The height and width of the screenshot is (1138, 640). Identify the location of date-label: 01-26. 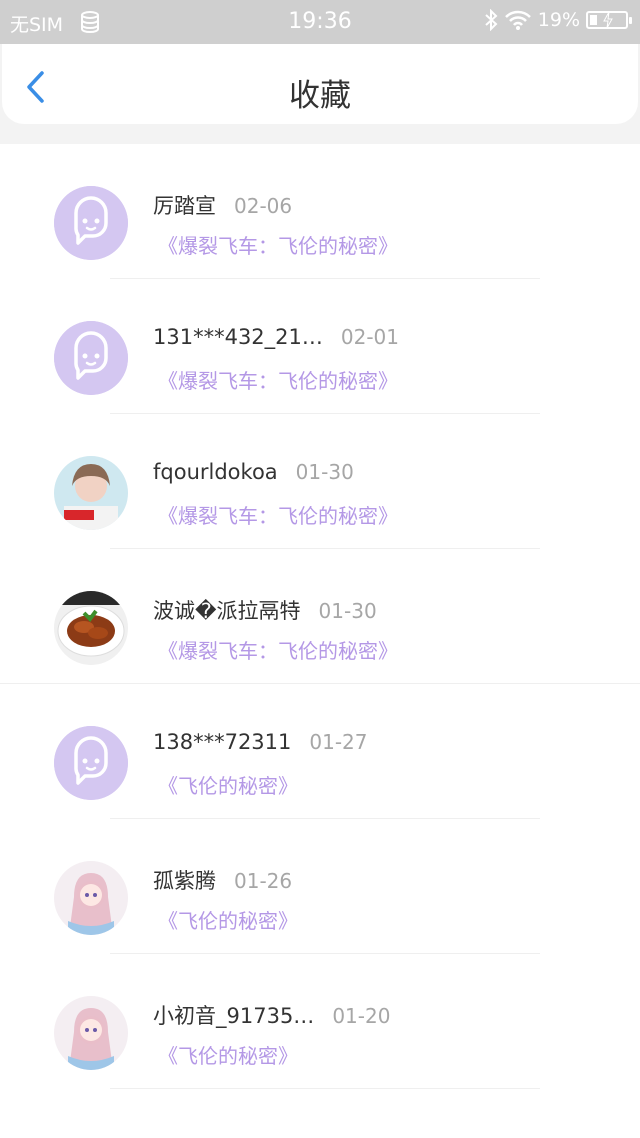
(263, 881).